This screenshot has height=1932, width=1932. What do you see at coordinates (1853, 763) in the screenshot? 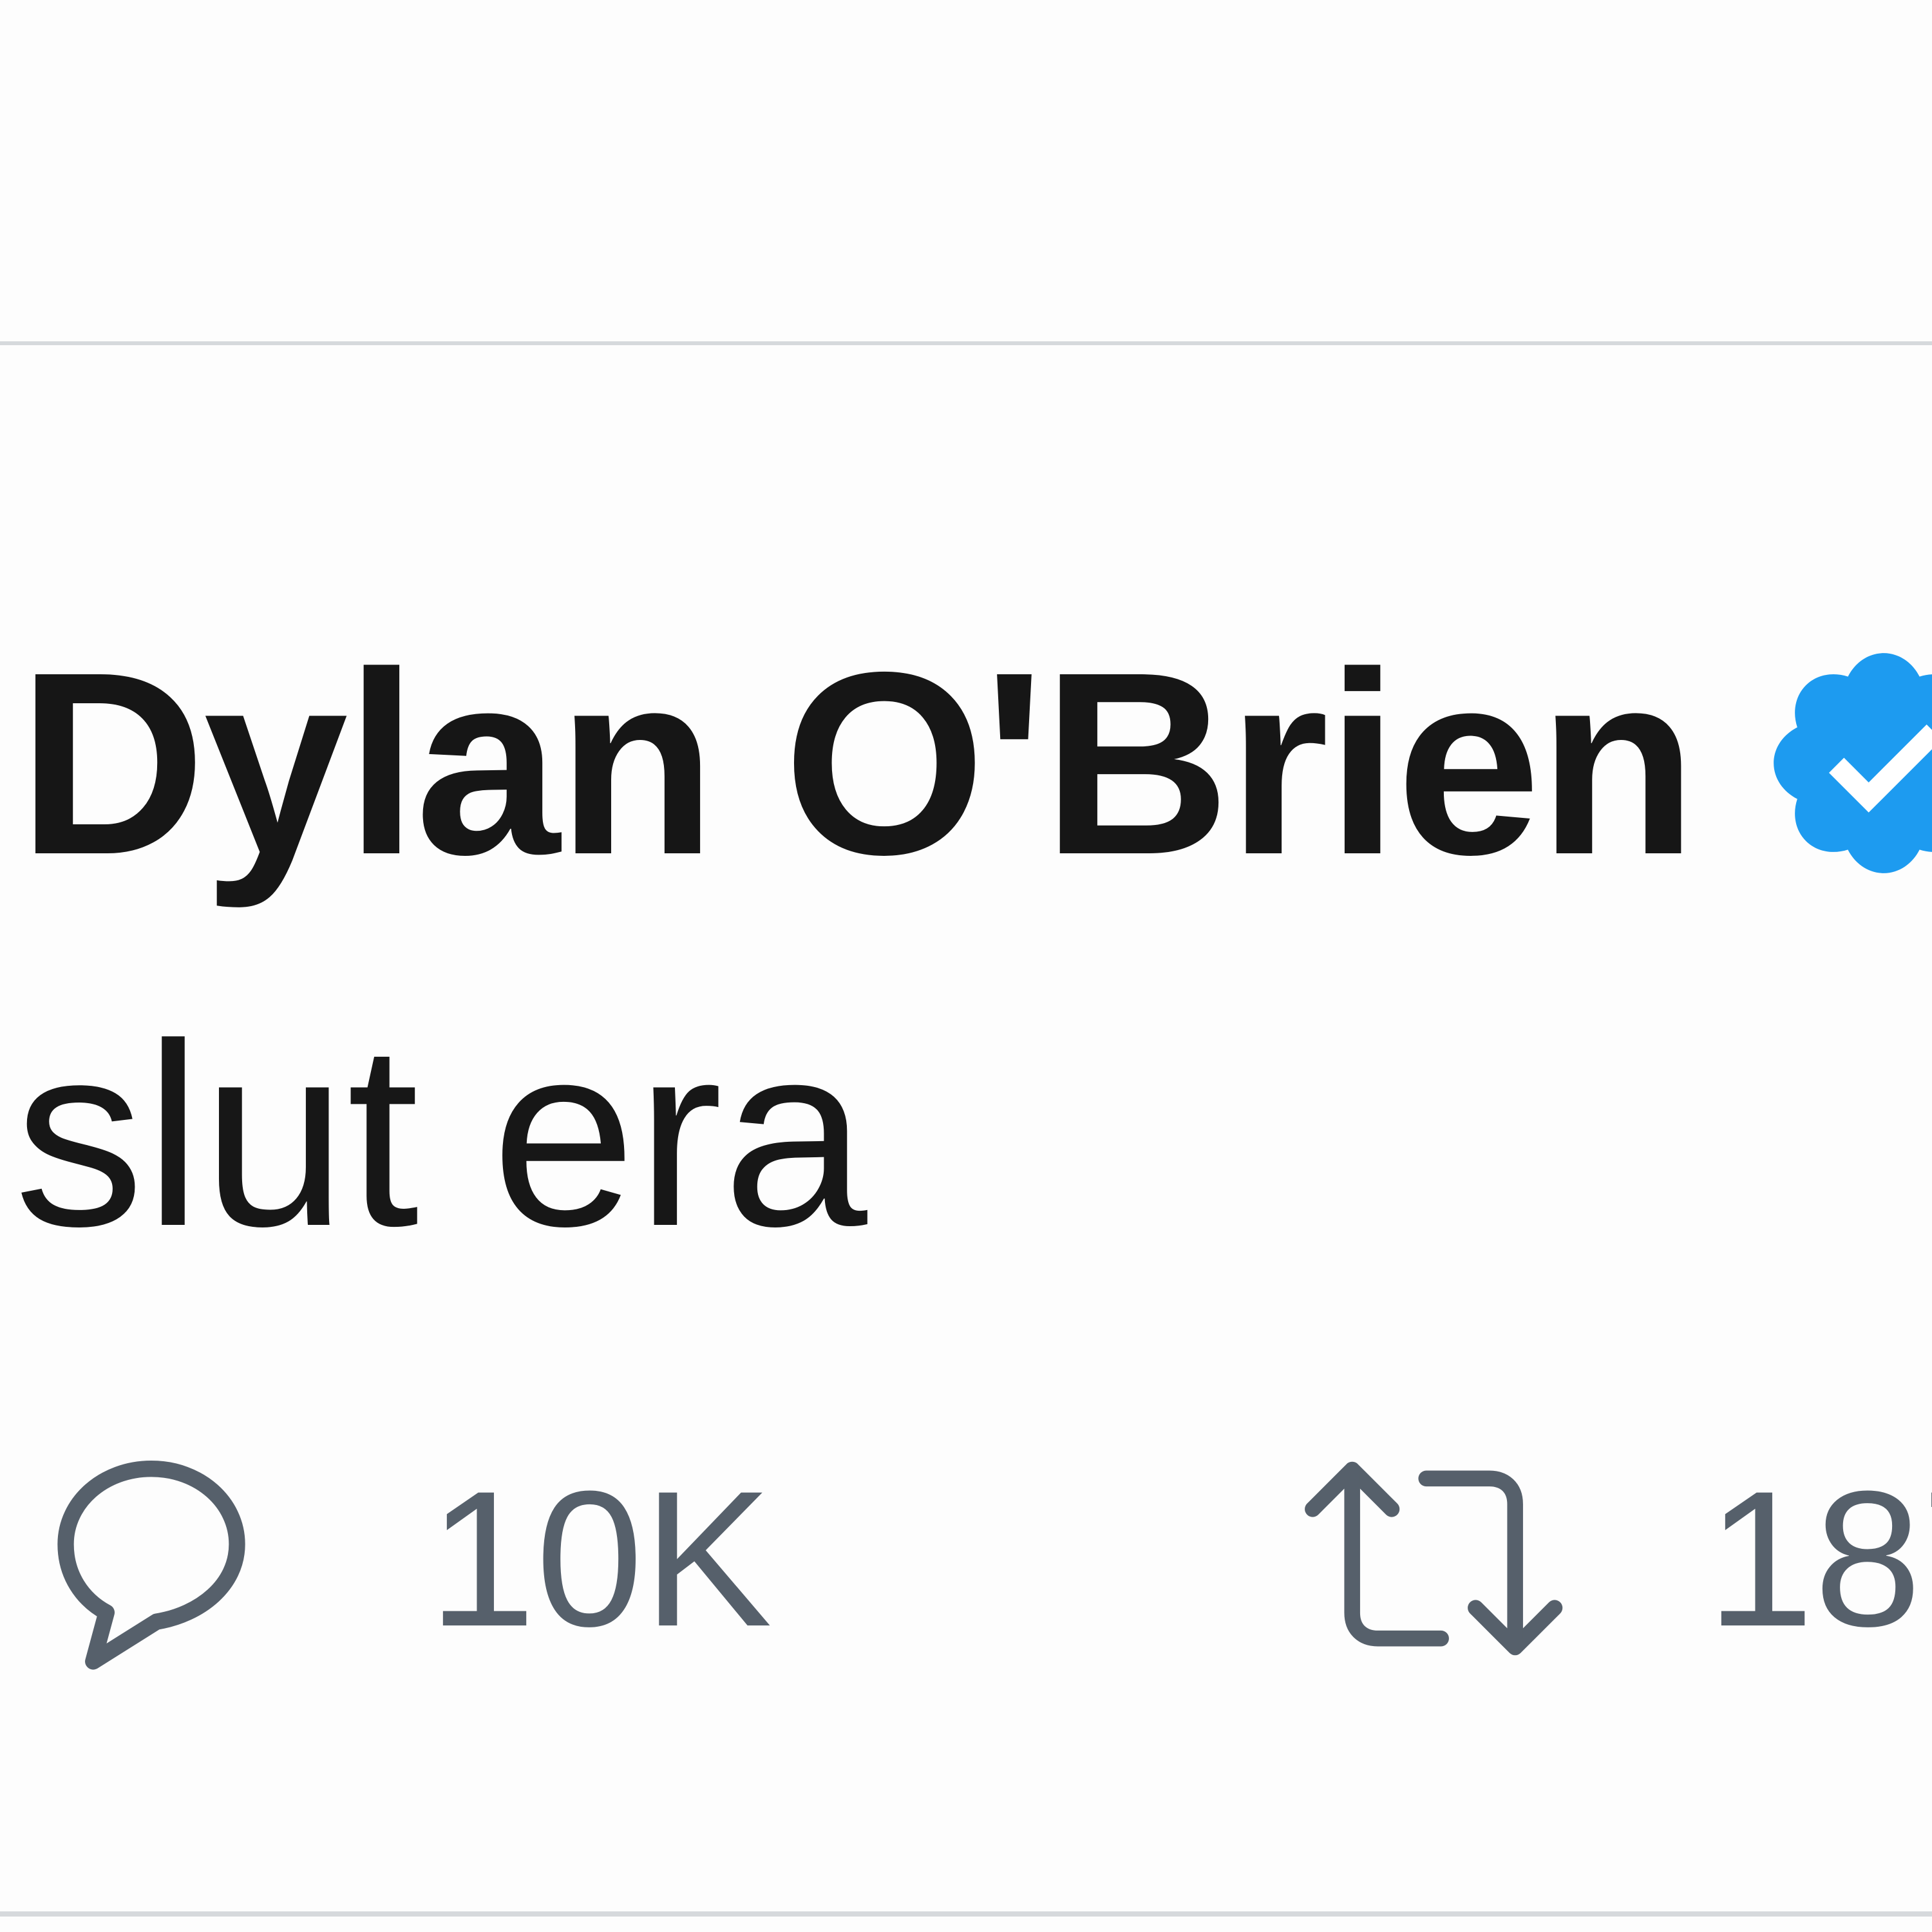
I see `verified-badge-icon` at bounding box center [1853, 763].